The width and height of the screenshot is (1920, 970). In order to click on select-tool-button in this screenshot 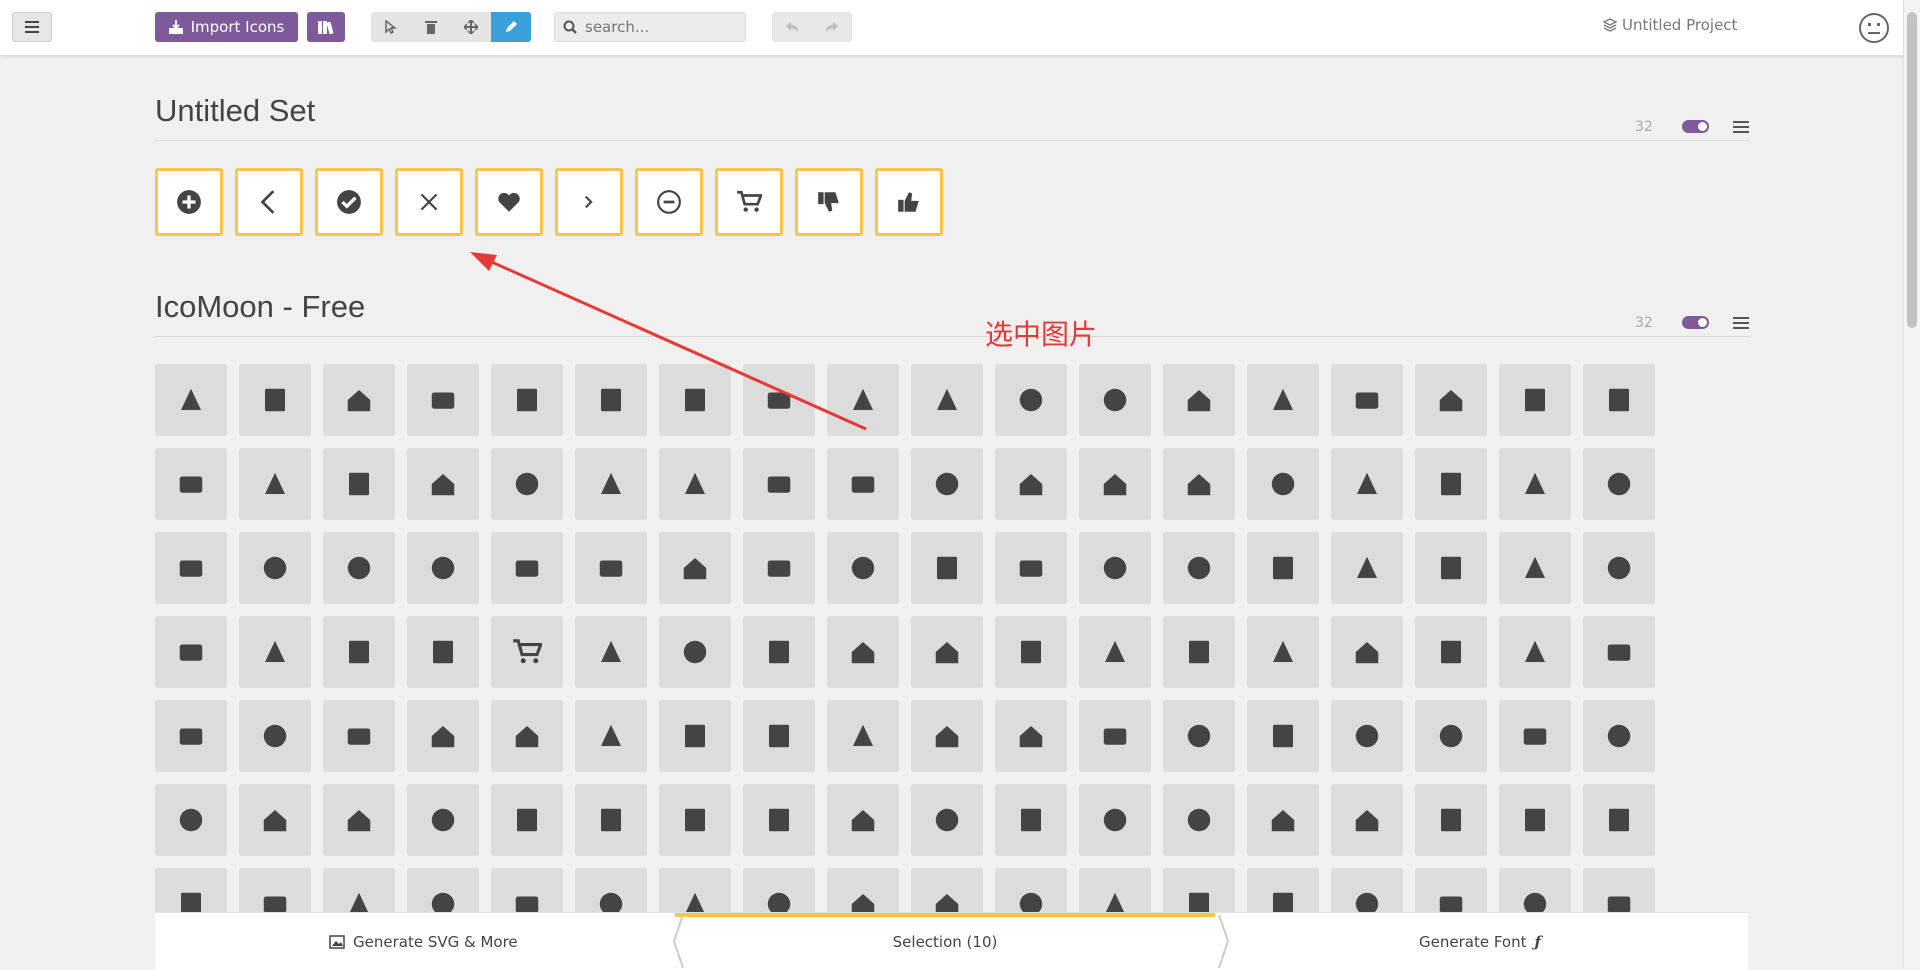, I will do `click(391, 27)`.